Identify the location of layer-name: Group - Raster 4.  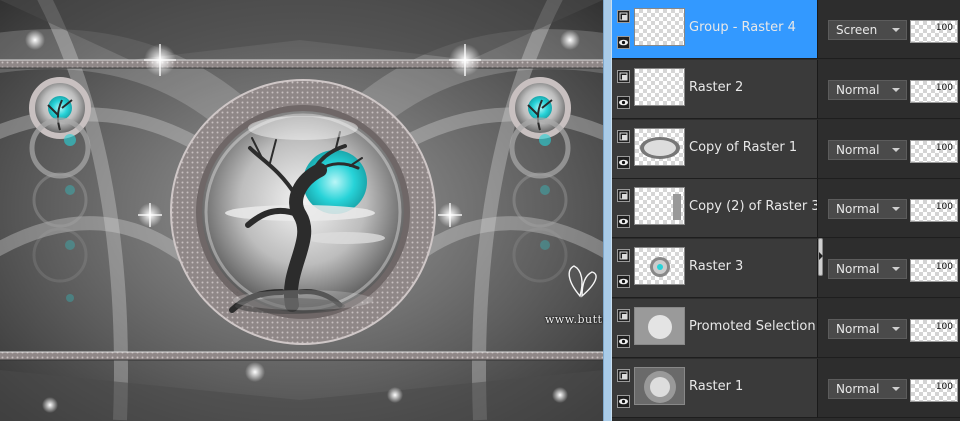
(742, 27).